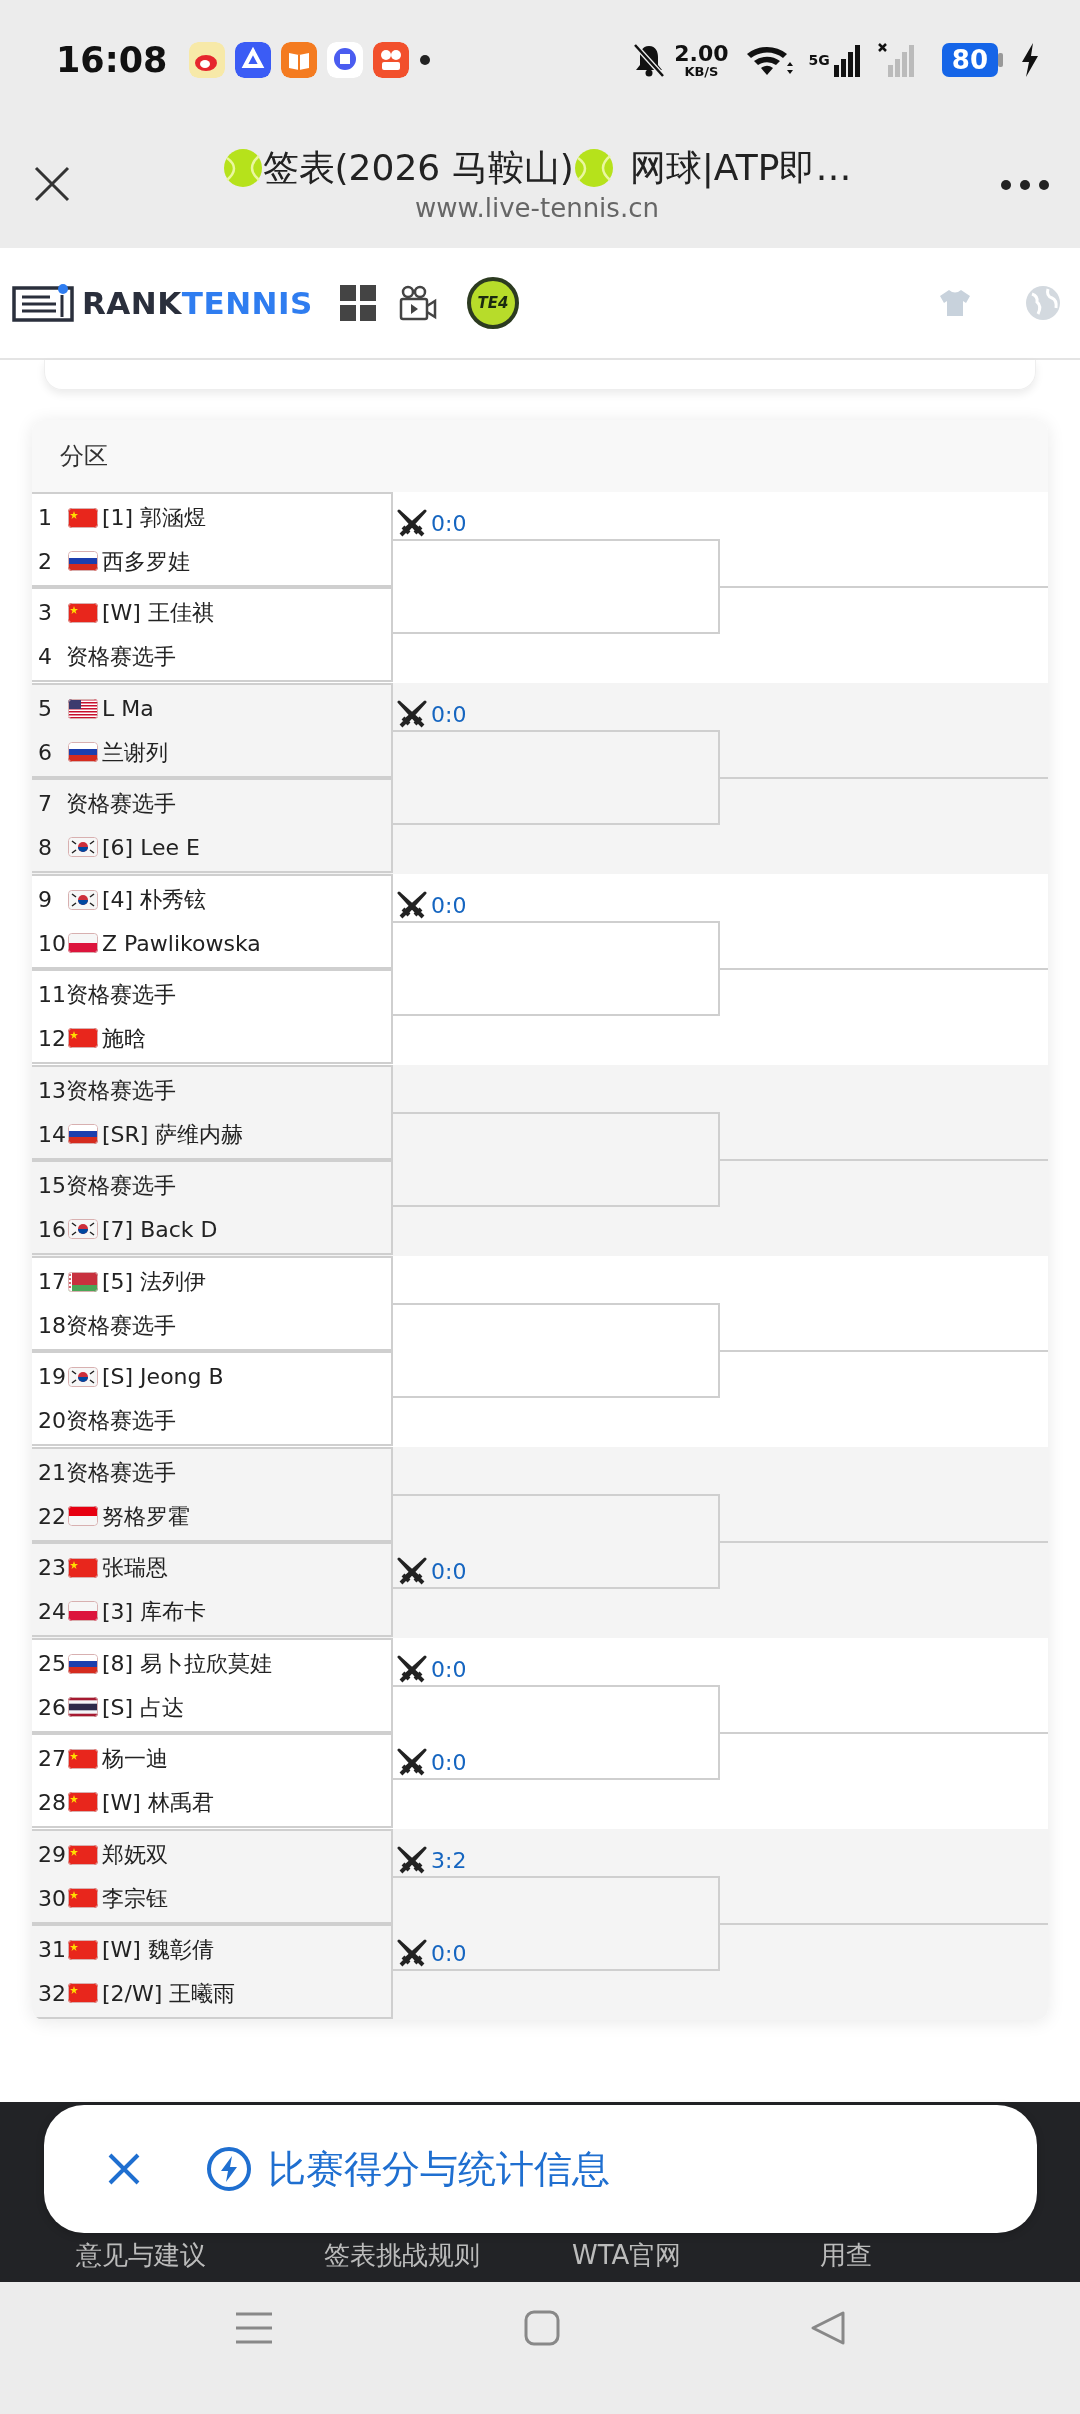 The width and height of the screenshot is (1080, 2414). What do you see at coordinates (135, 1759) in the screenshot?
I see `player-name: 杨一迪` at bounding box center [135, 1759].